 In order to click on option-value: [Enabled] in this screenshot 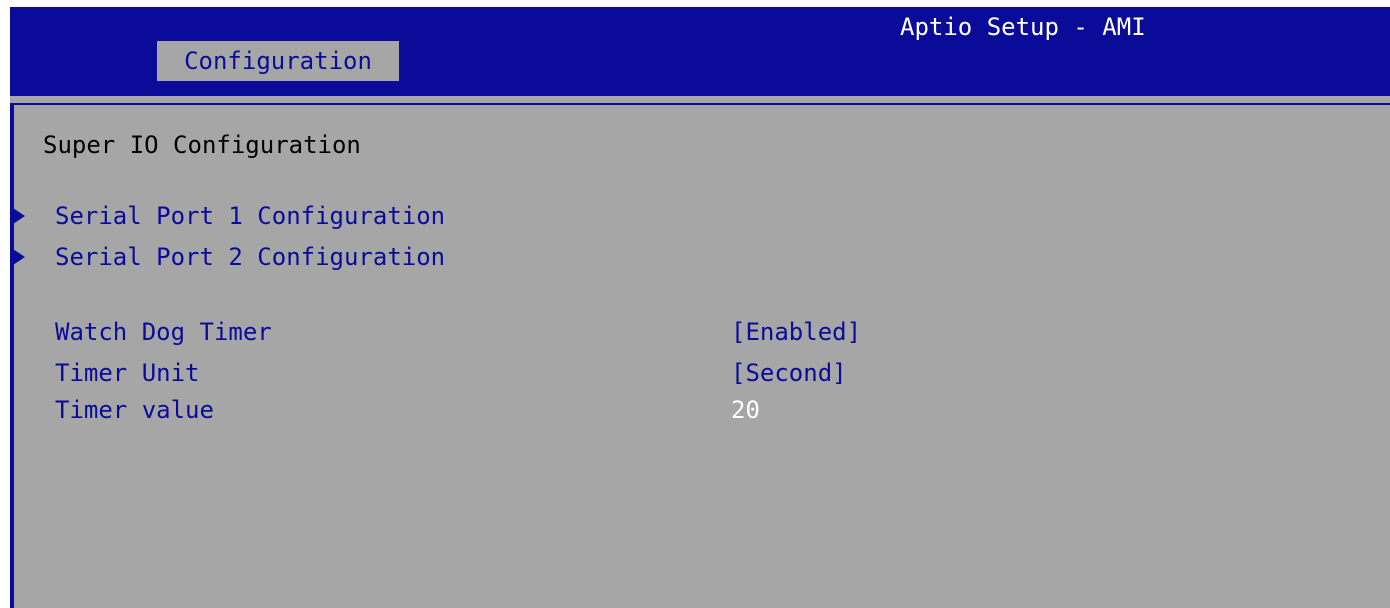, I will do `click(796, 332)`.